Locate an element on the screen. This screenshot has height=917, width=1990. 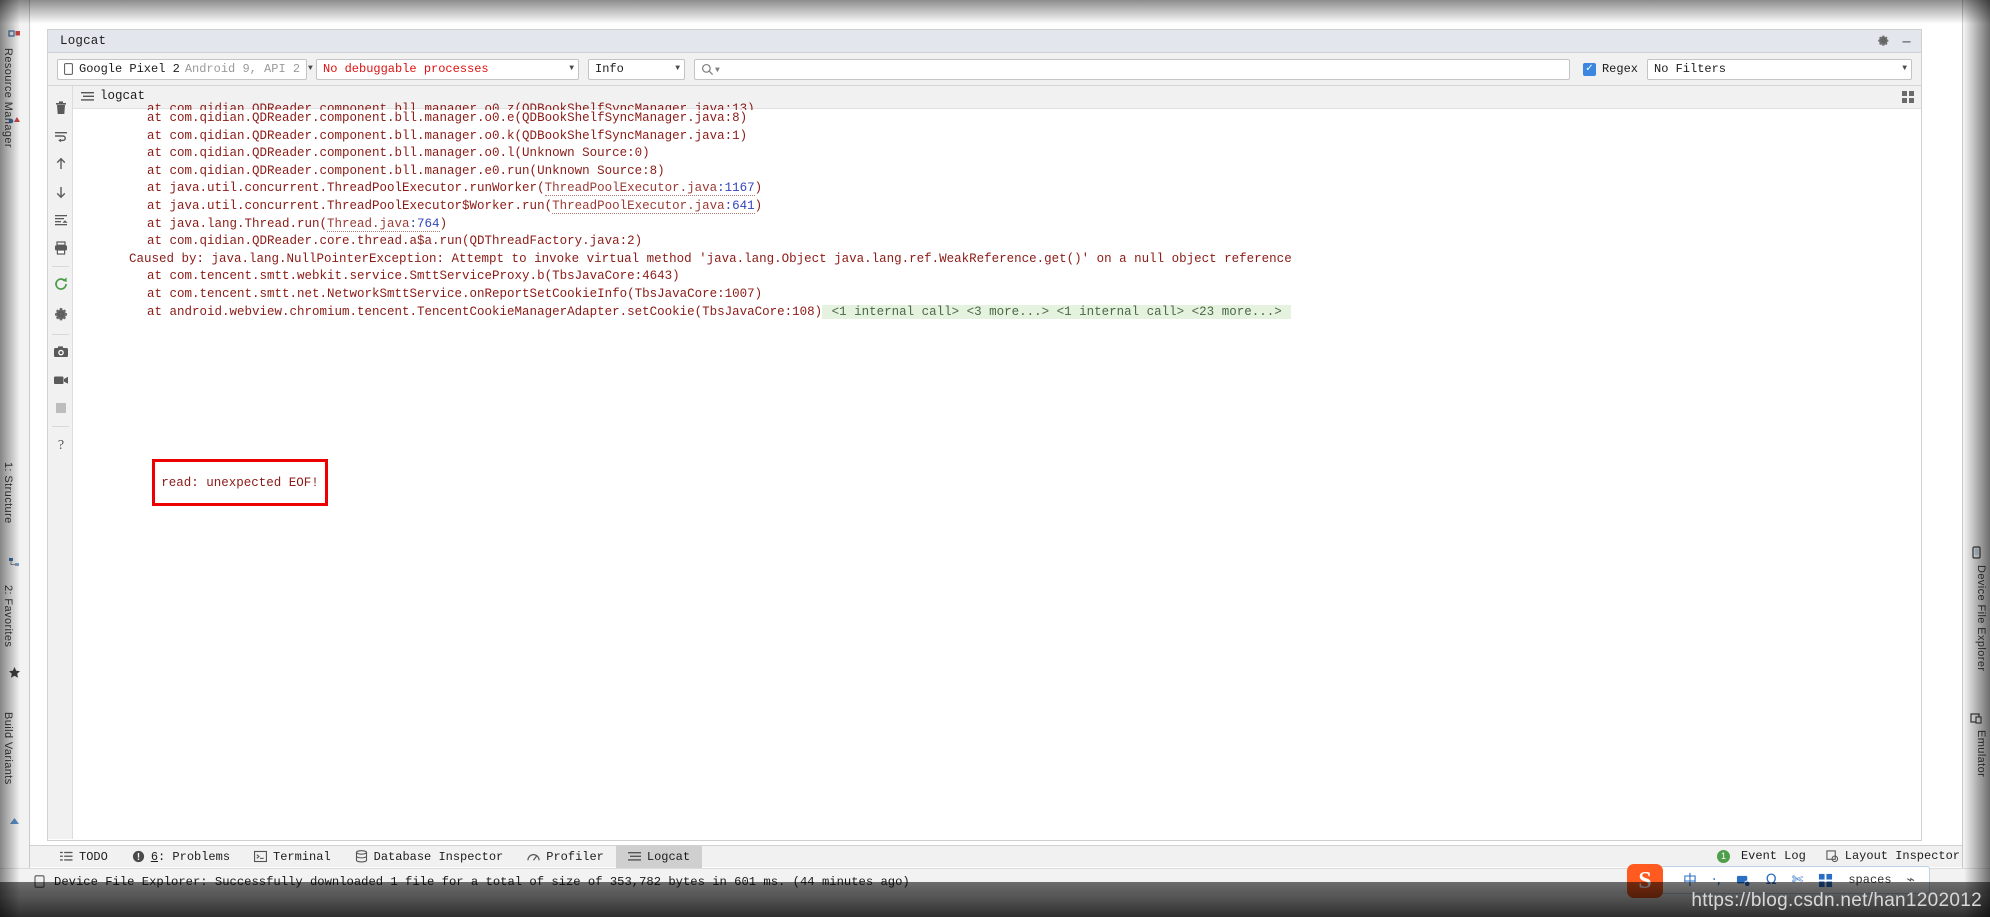
bottom-tab-todo: TODO is located at coordinates (84, 857).